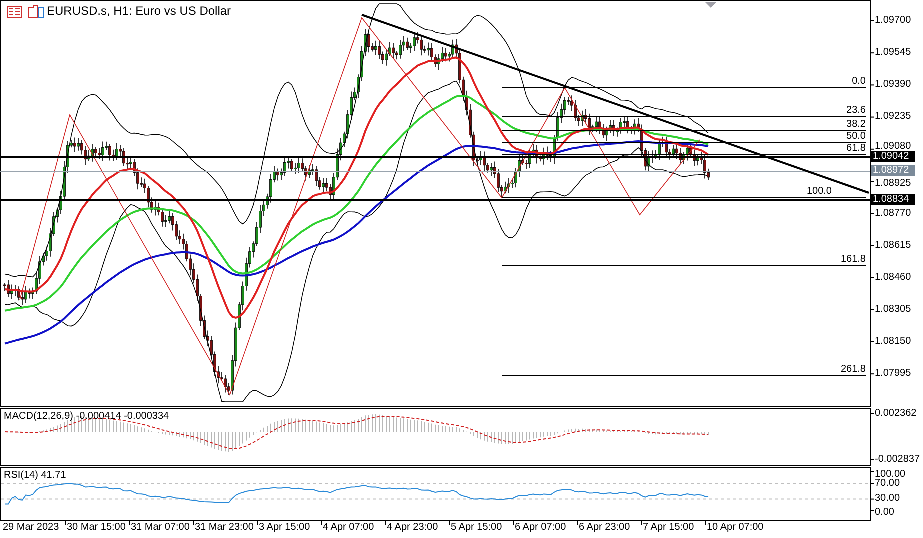 This screenshot has width=923, height=538. Describe the element at coordinates (856, 136) in the screenshot. I see `fib-level-label: 50.0` at that location.